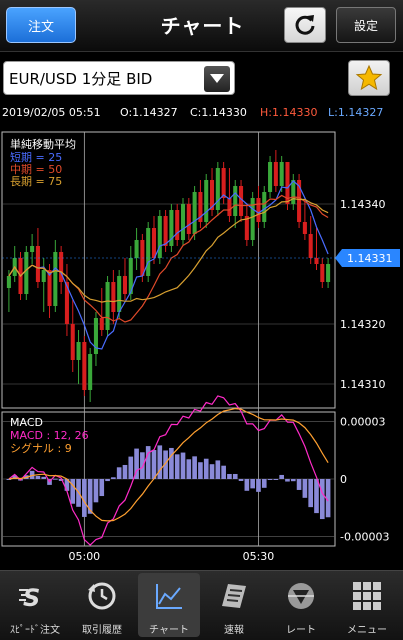 The height and width of the screenshot is (640, 403). Describe the element at coordinates (301, 630) in the screenshot. I see `nav-label: レート` at that location.